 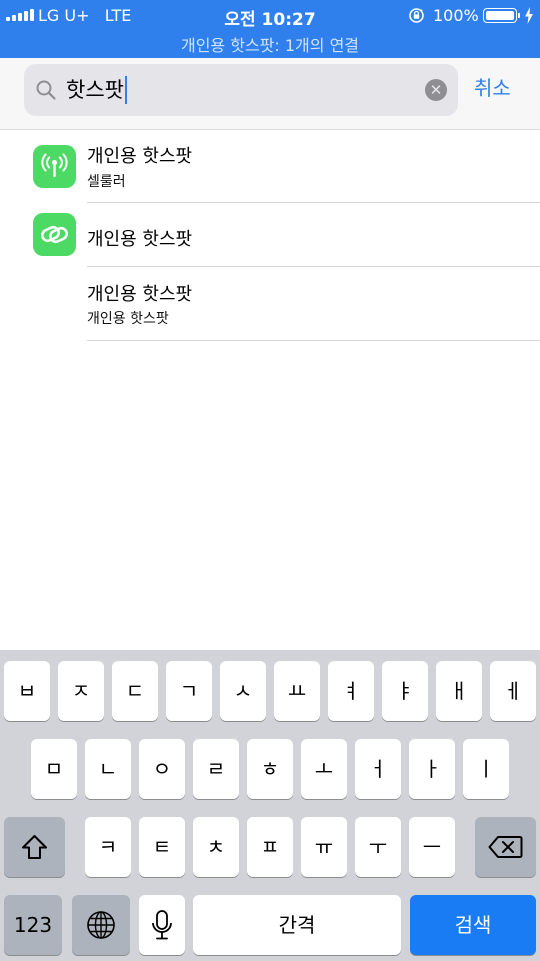 What do you see at coordinates (270, 167) in the screenshot?
I see `result-row: 개인용 핫스팟 셀룰러` at bounding box center [270, 167].